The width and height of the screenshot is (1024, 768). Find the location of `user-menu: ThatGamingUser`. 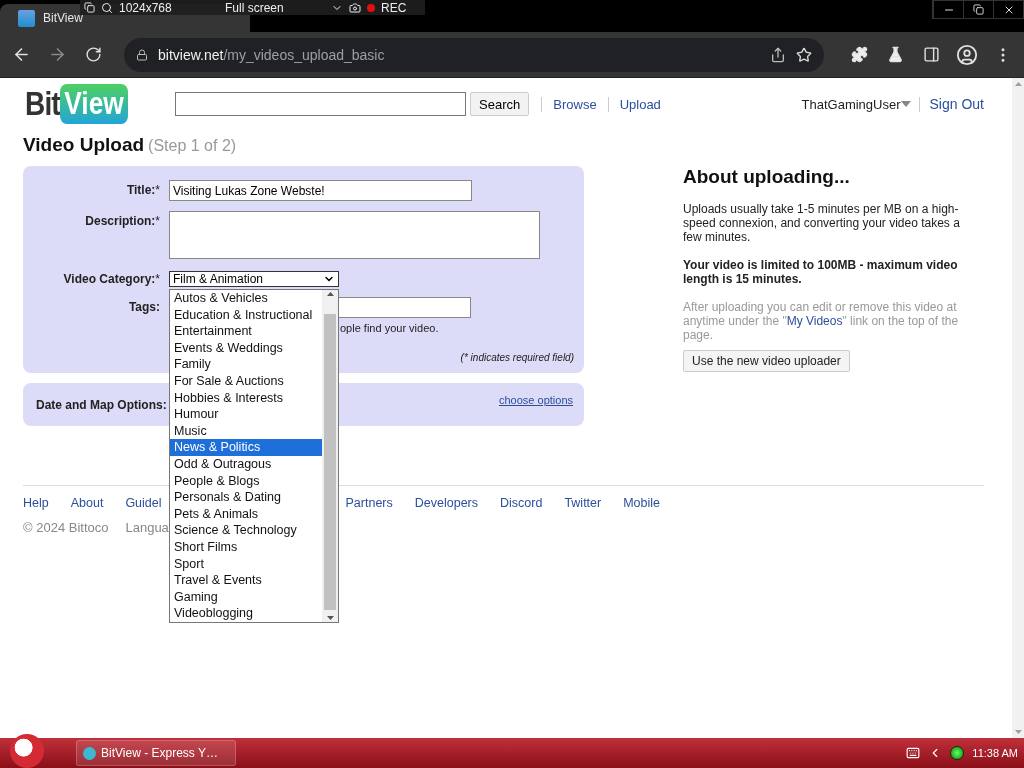

user-menu: ThatGamingUser is located at coordinates (860, 104).